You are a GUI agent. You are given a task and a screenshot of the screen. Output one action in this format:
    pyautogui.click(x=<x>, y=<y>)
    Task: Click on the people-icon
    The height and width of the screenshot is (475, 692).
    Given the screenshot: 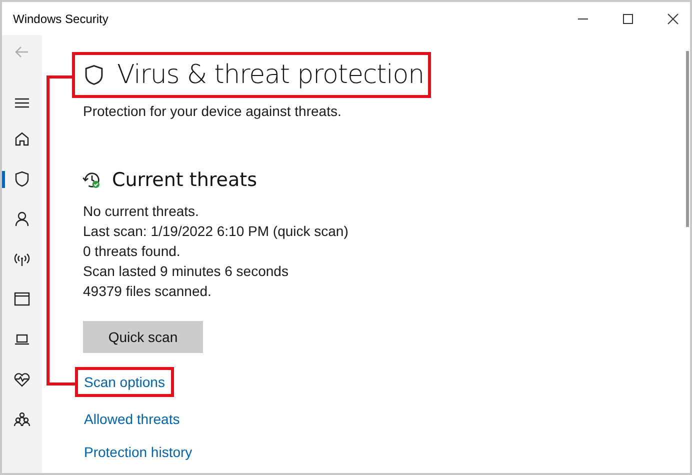 What is the action you would take?
    pyautogui.click(x=22, y=419)
    